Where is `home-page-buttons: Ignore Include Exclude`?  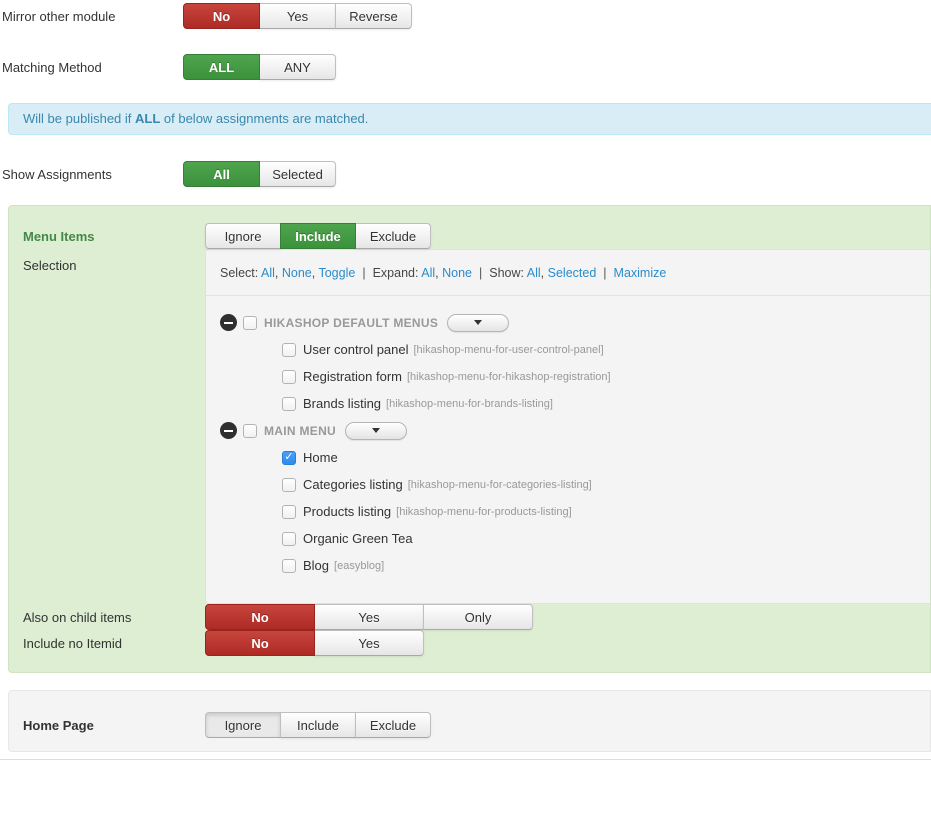
home-page-buttons: Ignore Include Exclude is located at coordinates (318, 725).